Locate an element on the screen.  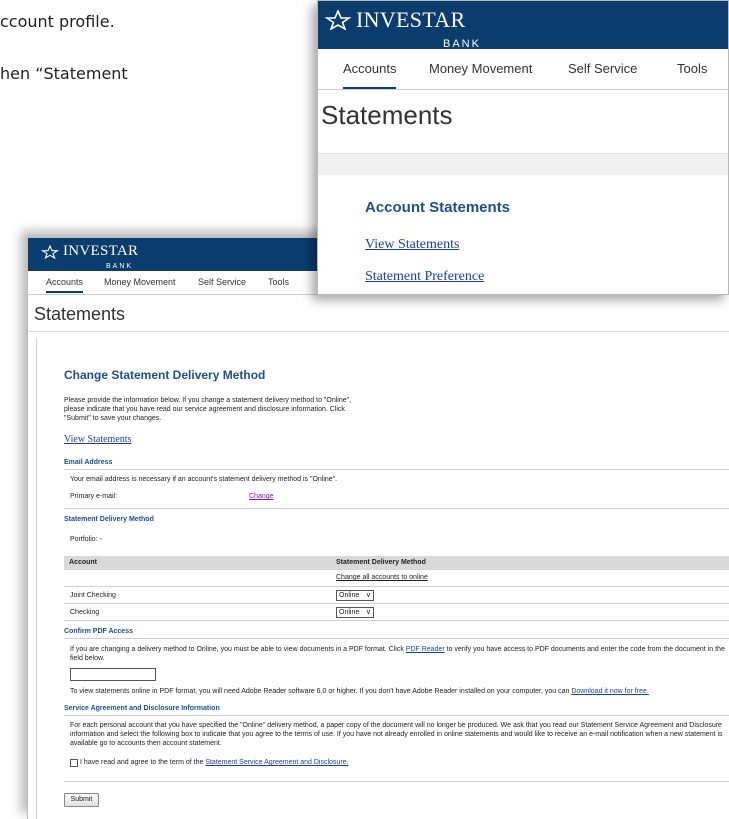
primary-email-label: Primary e-mail: is located at coordinates (94, 496).